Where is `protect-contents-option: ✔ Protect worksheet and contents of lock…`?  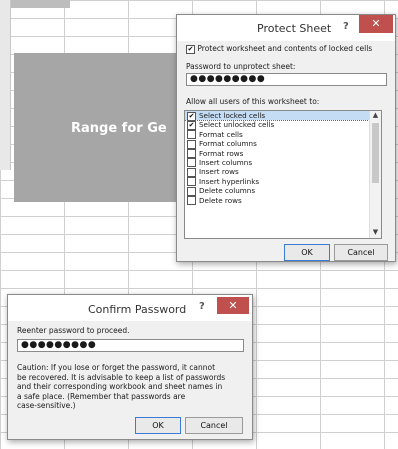 protect-contents-option: ✔ Protect worksheet and contents of lock… is located at coordinates (279, 49).